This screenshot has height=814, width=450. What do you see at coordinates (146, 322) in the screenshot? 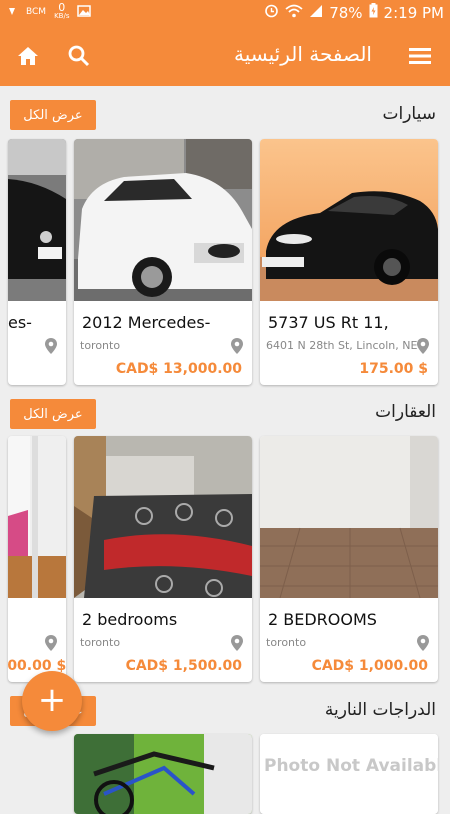
I see `listing-title: 2012 Mercedes-` at bounding box center [146, 322].